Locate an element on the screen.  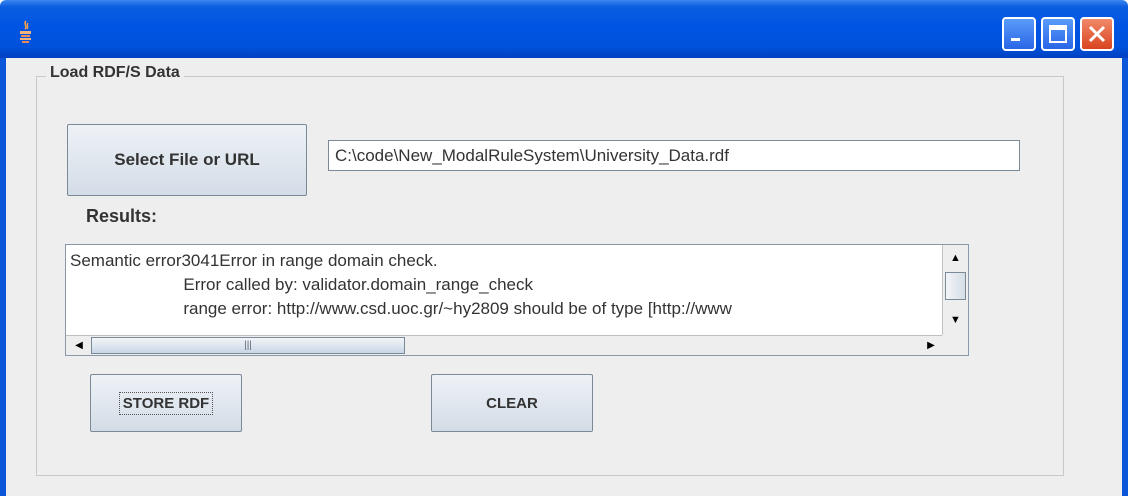
select-file-button: Select File or URL is located at coordinates (187, 160).